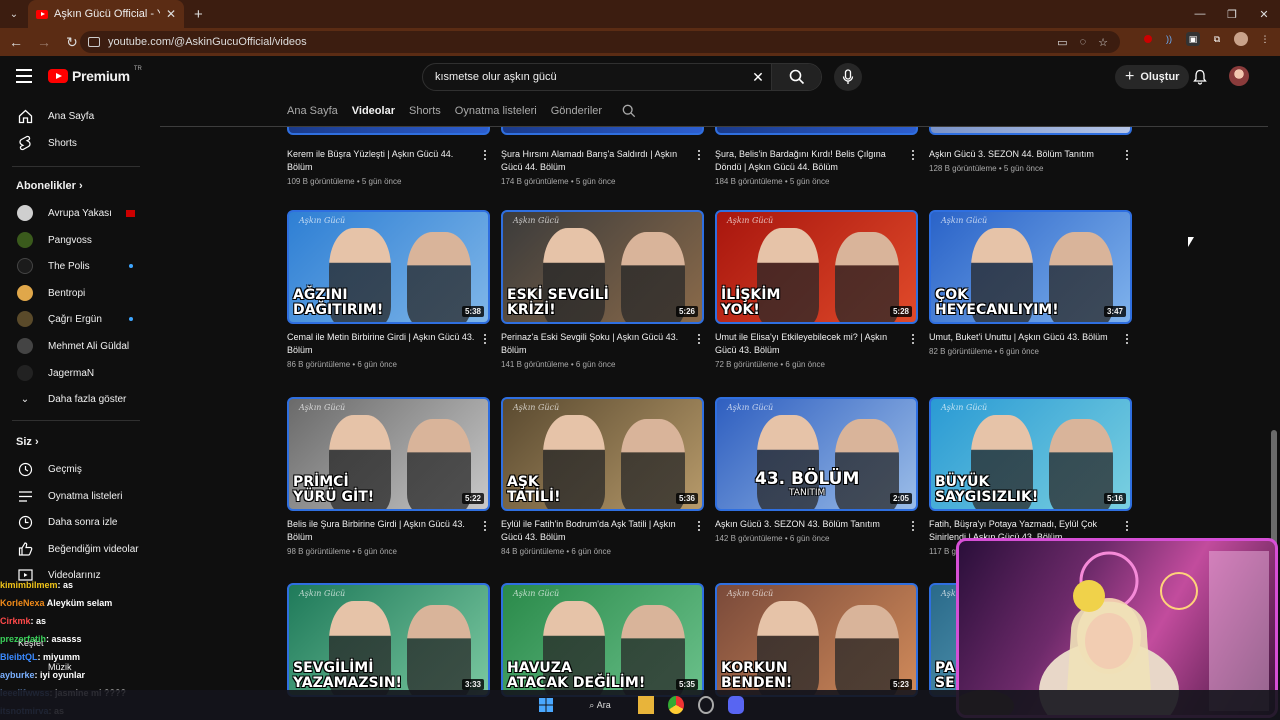 The height and width of the screenshot is (720, 1280). I want to click on search-input: kısmetse olur aşkın gücü, so click(584, 77).